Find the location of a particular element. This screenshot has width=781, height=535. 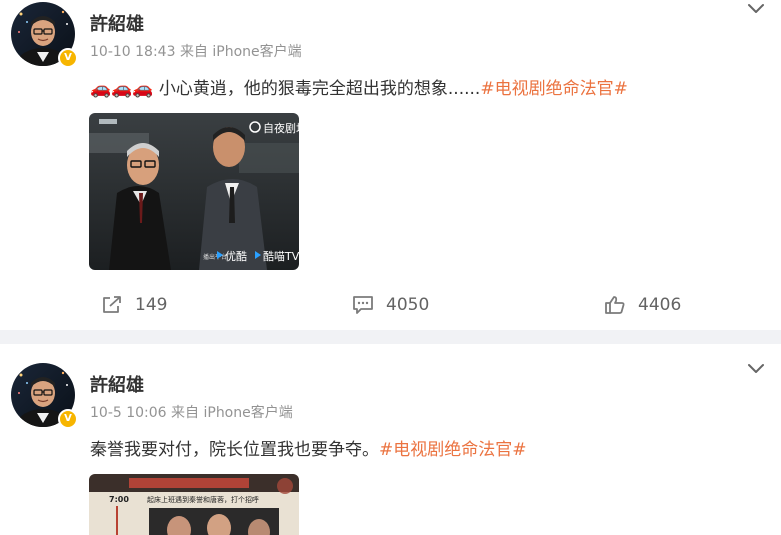

post-time: 10-5 10:06 is located at coordinates (128, 413).